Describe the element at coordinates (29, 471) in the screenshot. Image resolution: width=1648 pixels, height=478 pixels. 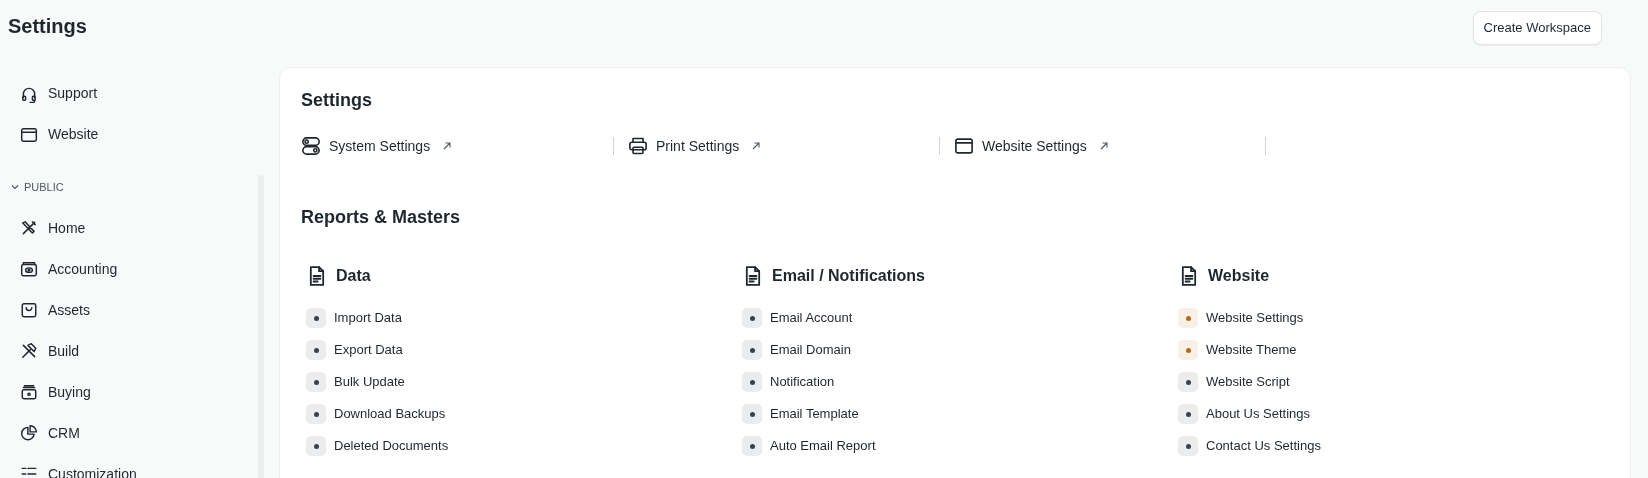
I see `list-icon` at that location.